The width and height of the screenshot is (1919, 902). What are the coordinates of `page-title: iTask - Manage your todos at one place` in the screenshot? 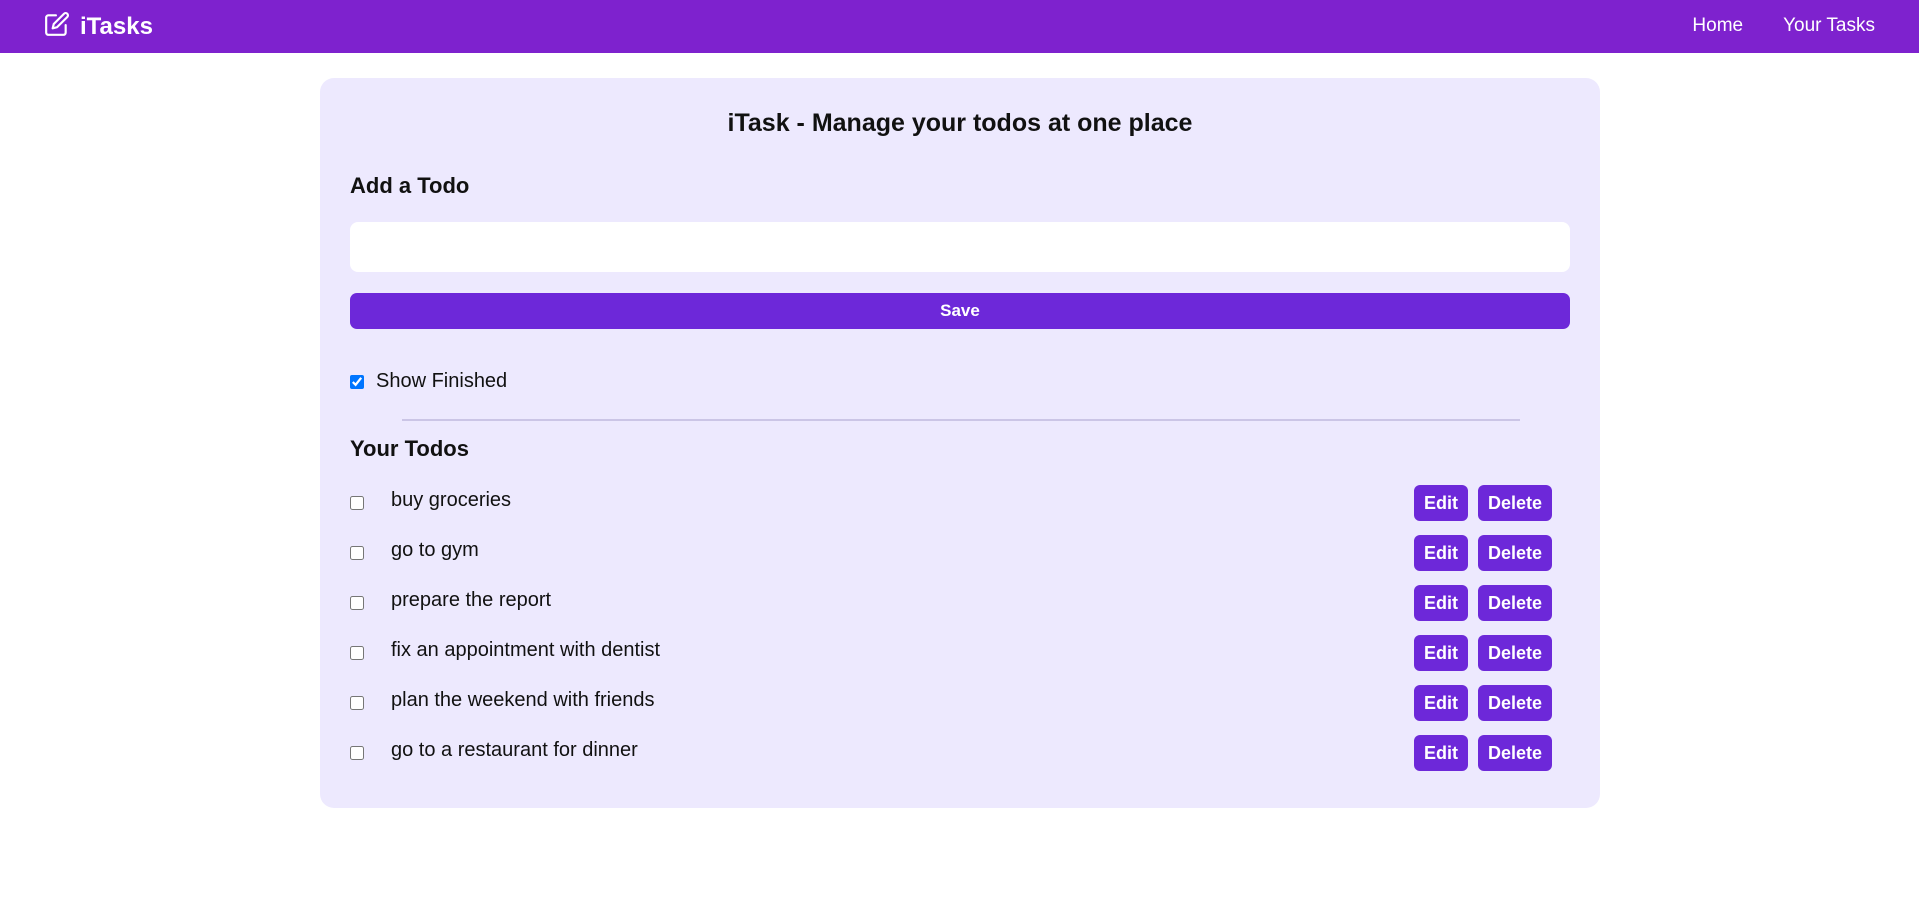 It's located at (960, 123).